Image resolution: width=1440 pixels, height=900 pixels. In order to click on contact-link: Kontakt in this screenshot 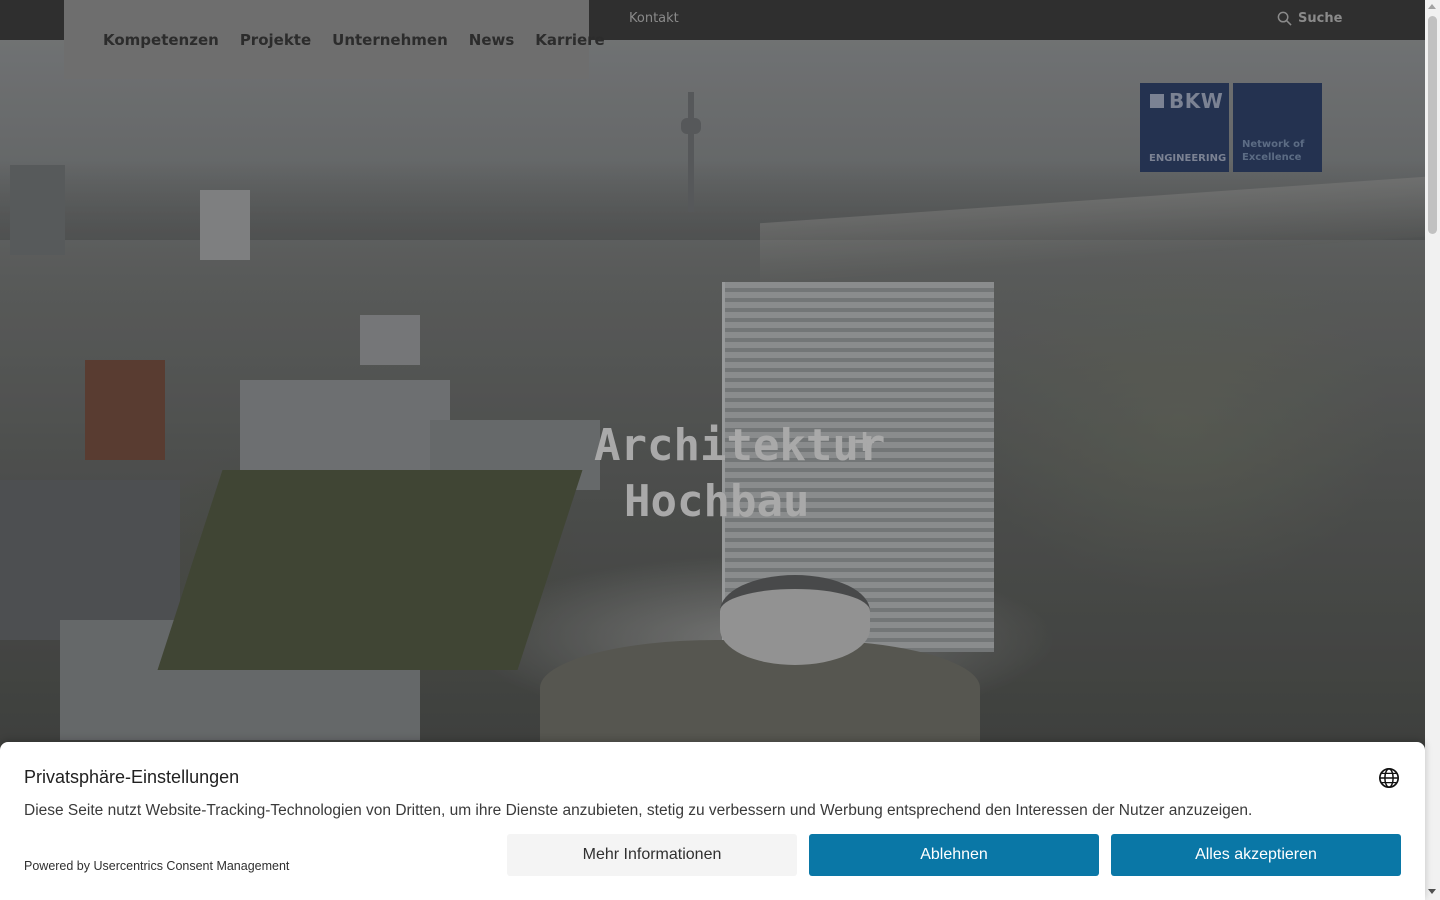, I will do `click(654, 18)`.